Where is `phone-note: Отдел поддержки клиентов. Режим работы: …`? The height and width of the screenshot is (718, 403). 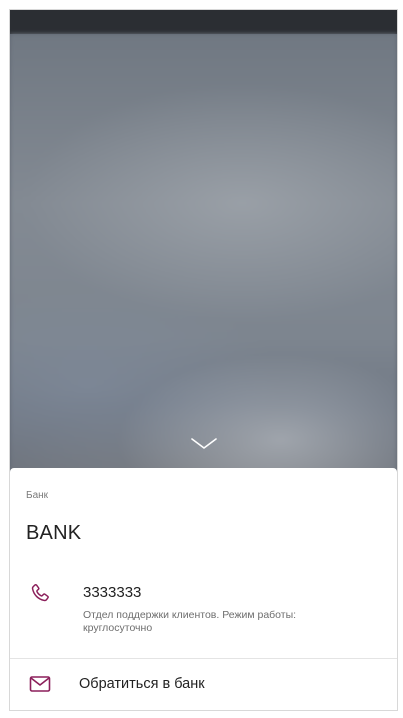
phone-note: Отдел поддержки клиентов. Режим работы: … is located at coordinates (190, 621).